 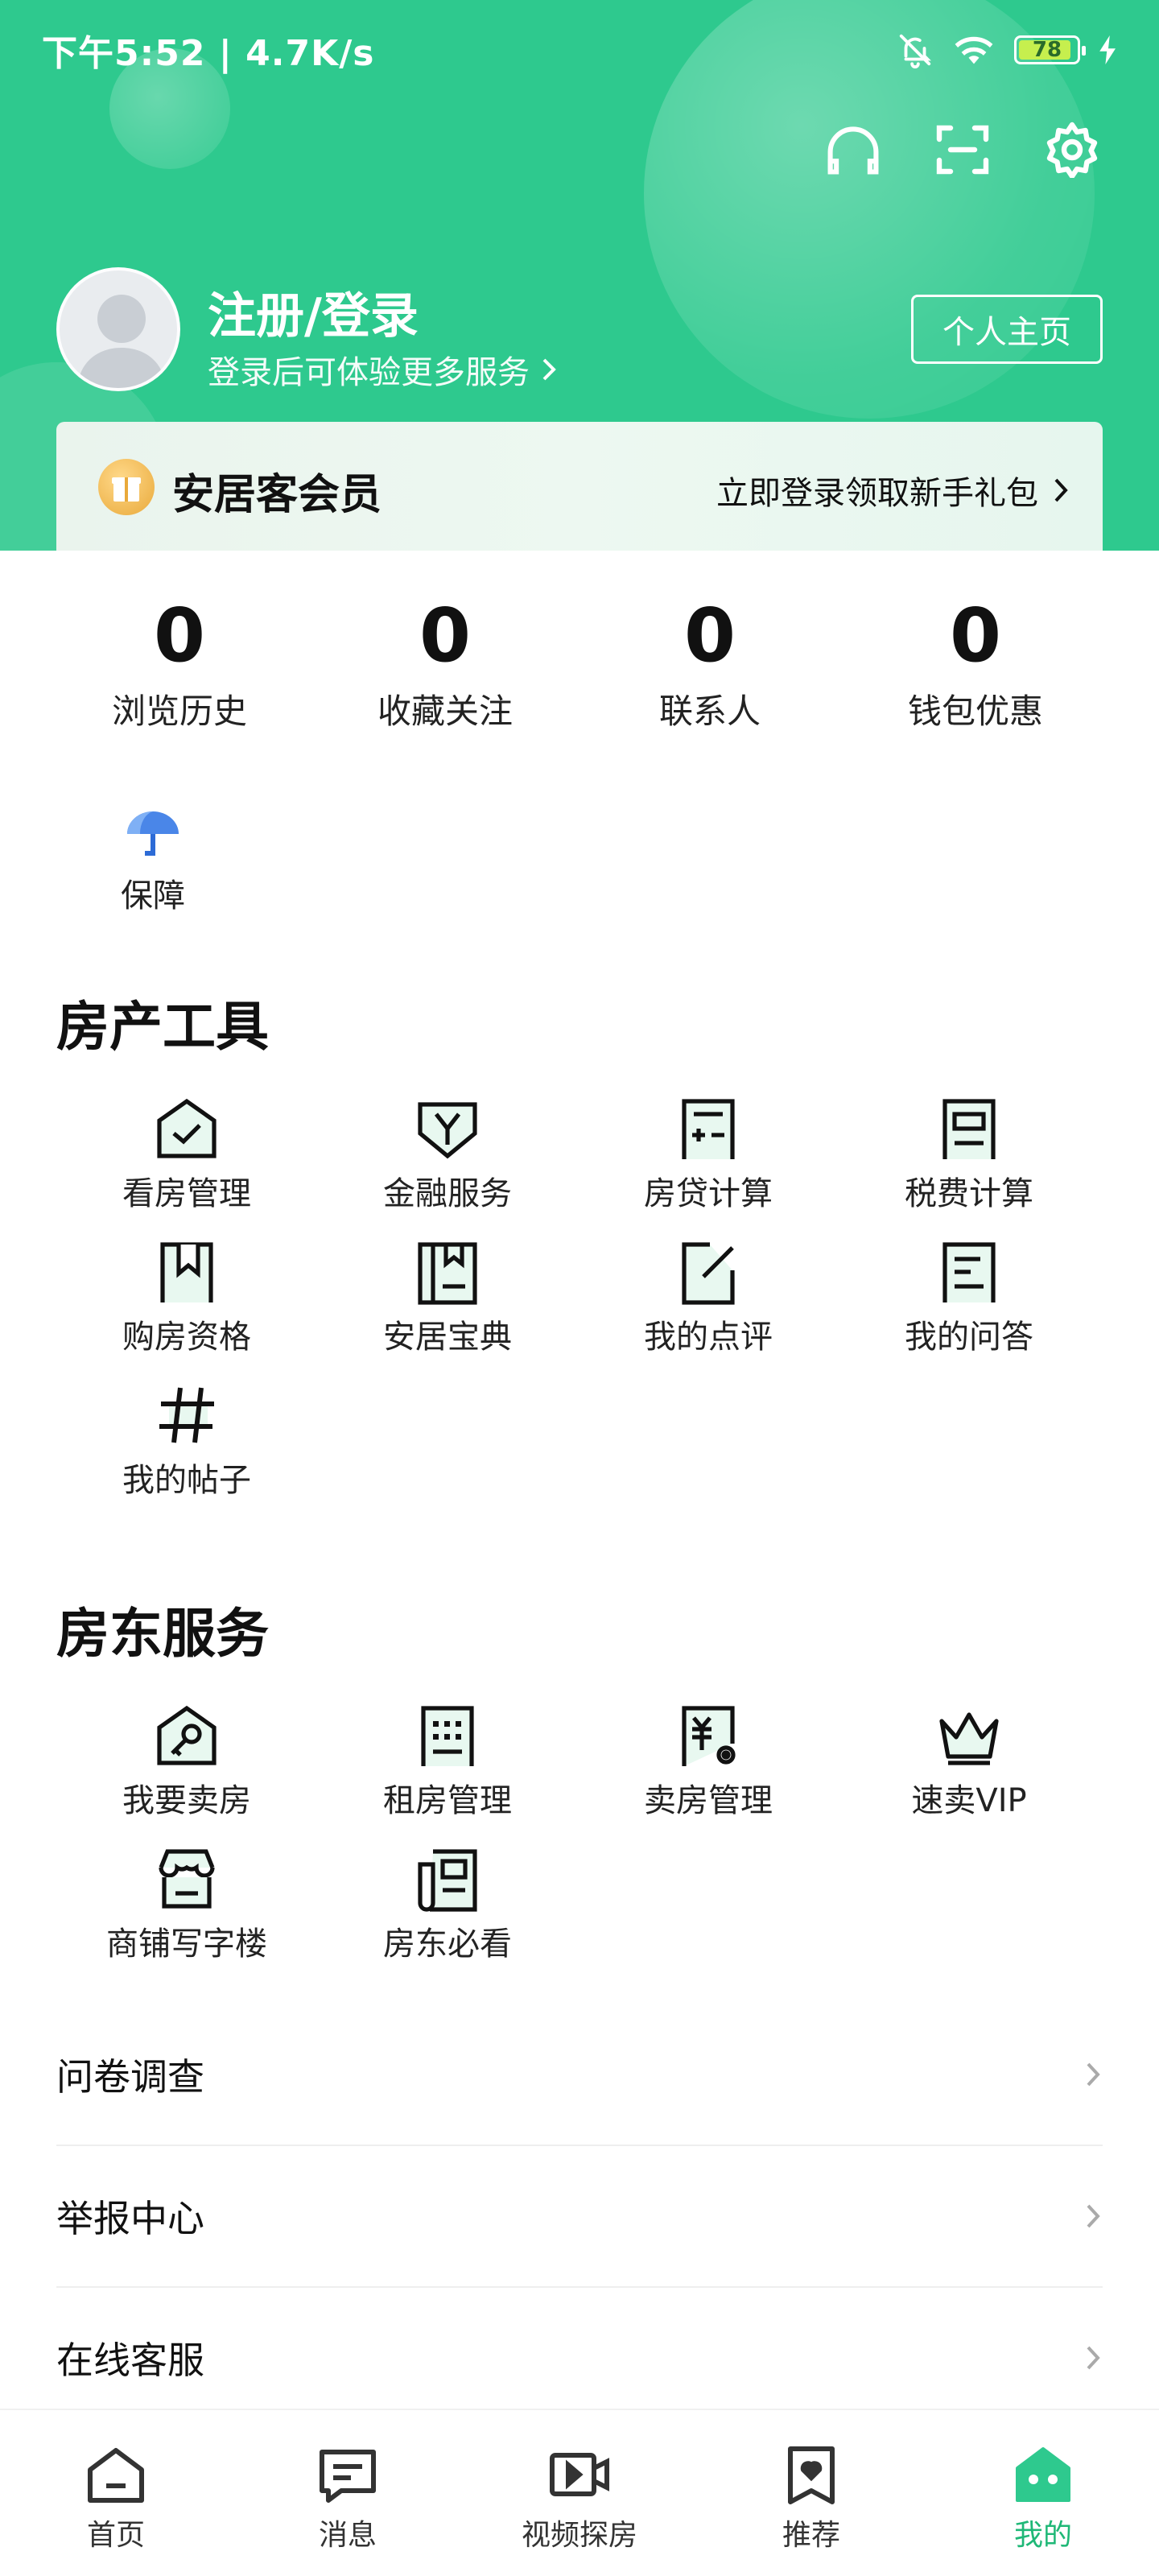 I want to click on stat-label: 钱包优惠, so click(x=975, y=711).